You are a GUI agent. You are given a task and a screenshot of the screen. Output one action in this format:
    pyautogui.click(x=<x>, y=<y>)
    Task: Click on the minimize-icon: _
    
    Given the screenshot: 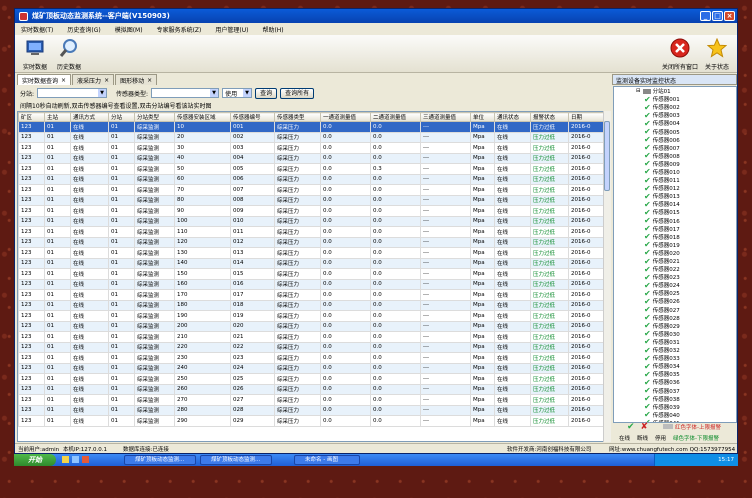 What is the action you would take?
    pyautogui.click(x=705, y=16)
    